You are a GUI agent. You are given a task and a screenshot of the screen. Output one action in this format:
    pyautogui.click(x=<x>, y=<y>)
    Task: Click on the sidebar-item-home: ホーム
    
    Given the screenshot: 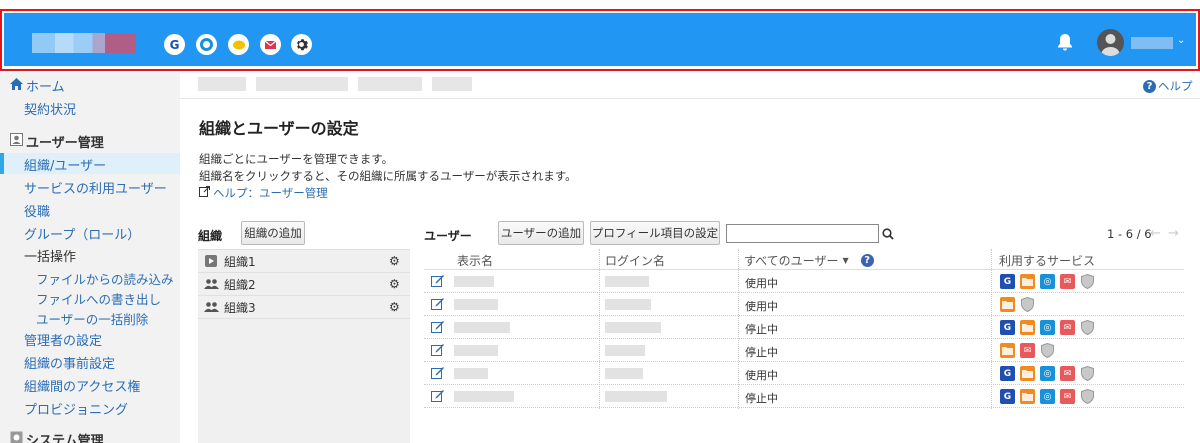 What is the action you would take?
    pyautogui.click(x=37, y=85)
    